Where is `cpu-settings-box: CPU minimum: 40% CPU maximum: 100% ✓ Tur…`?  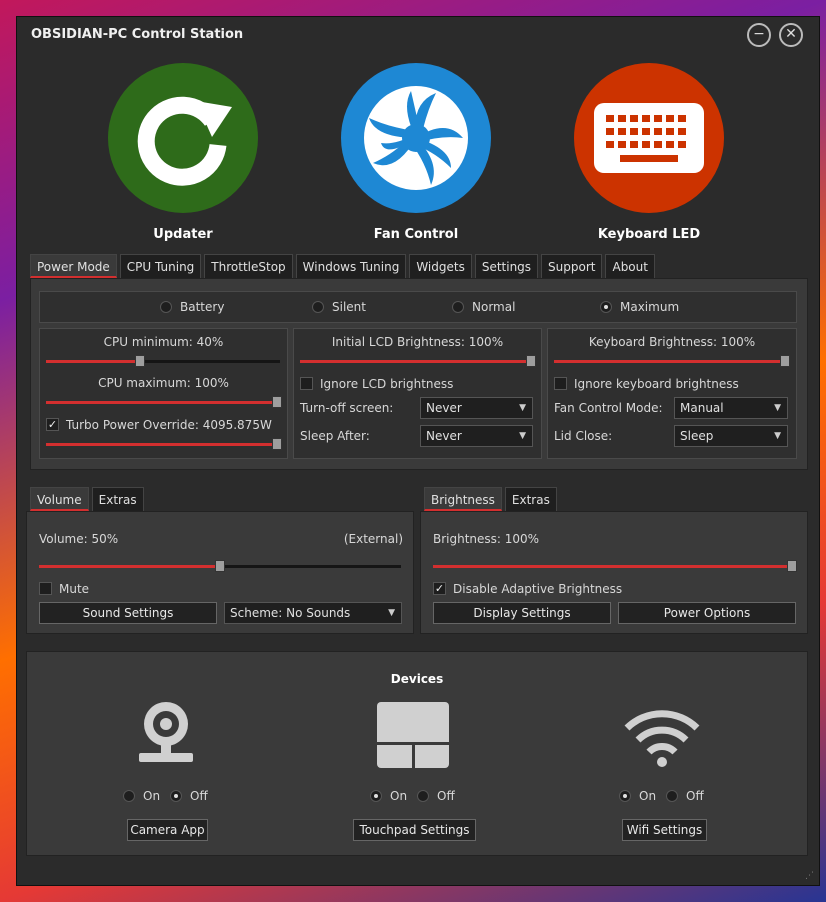 cpu-settings-box: CPU minimum: 40% CPU maximum: 100% ✓ Tur… is located at coordinates (163, 393).